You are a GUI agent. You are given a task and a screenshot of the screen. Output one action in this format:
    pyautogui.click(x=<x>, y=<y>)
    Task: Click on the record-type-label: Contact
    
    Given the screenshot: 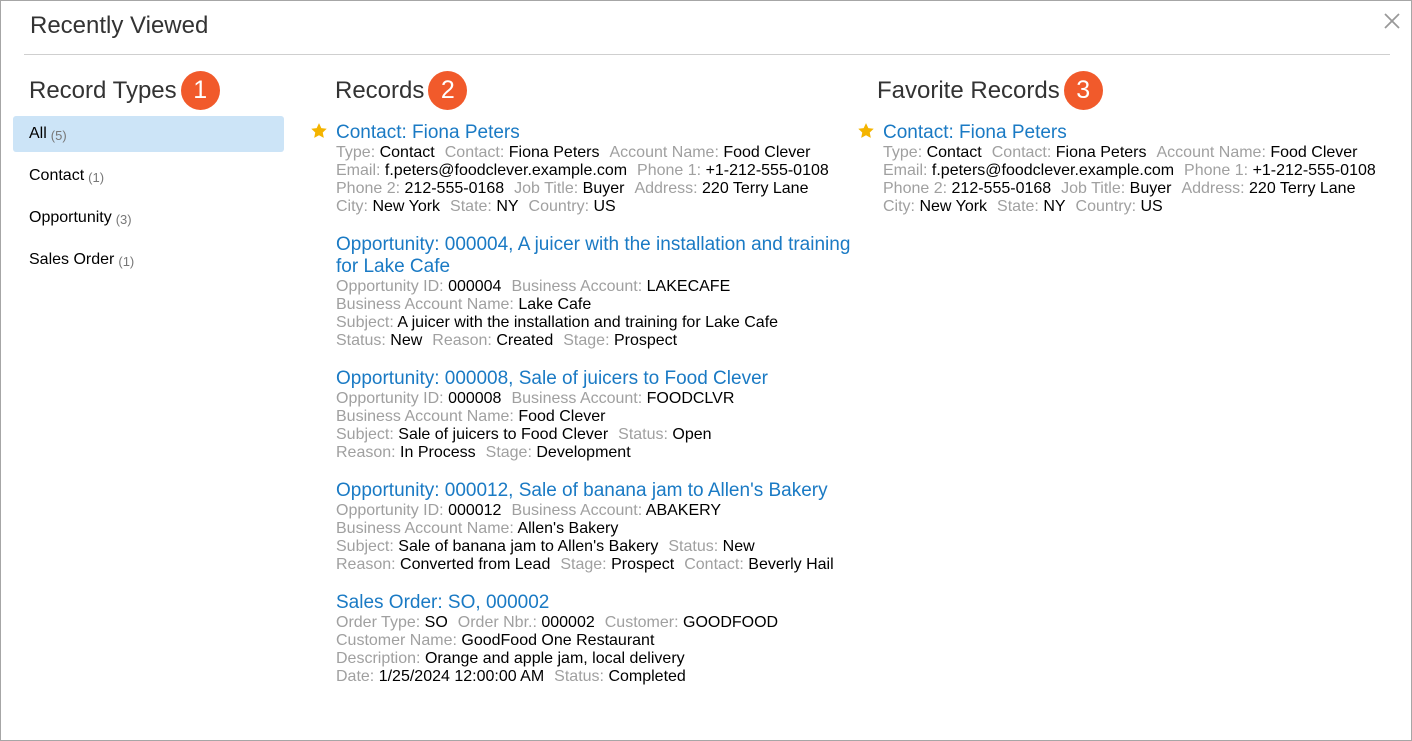 What is the action you would take?
    pyautogui.click(x=57, y=175)
    